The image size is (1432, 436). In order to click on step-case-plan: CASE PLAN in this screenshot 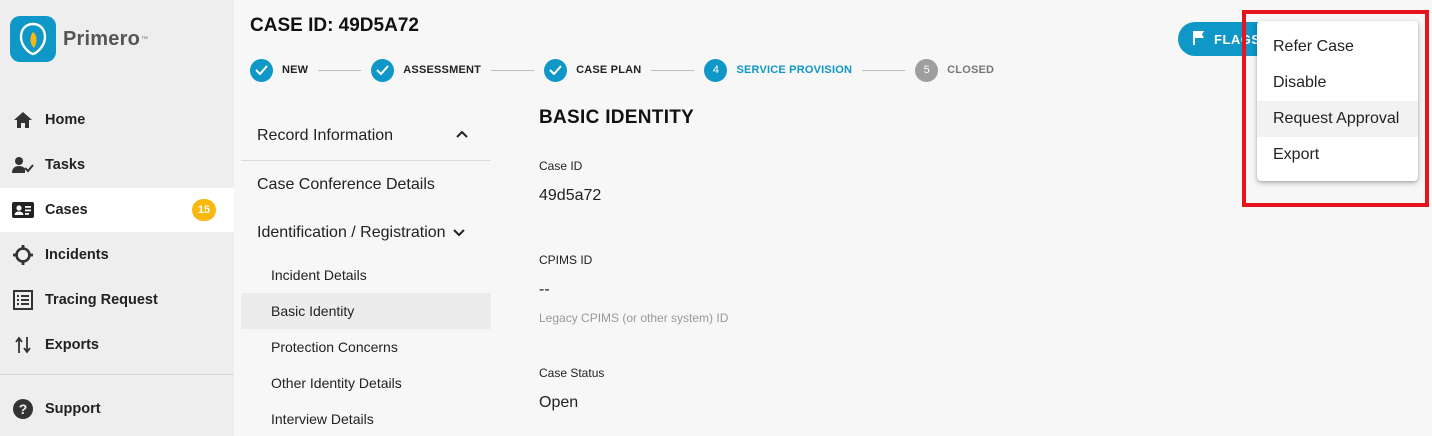, I will do `click(593, 70)`.